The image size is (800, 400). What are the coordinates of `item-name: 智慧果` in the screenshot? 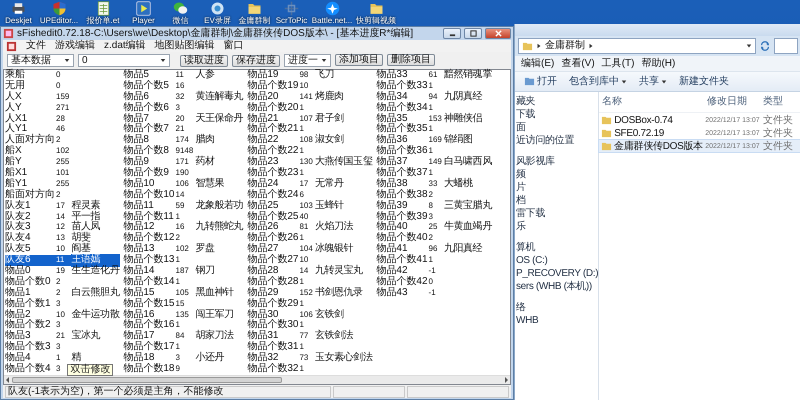 It's located at (219, 184).